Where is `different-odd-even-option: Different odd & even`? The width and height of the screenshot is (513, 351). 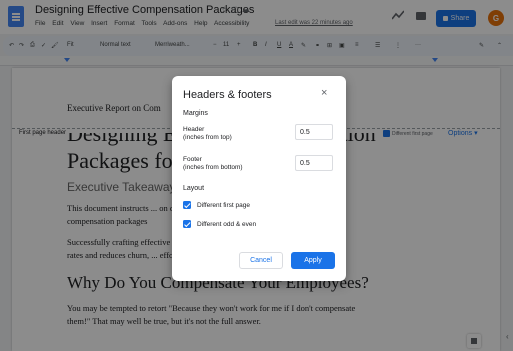
different-odd-even-option: Different odd & even is located at coordinates (219, 224).